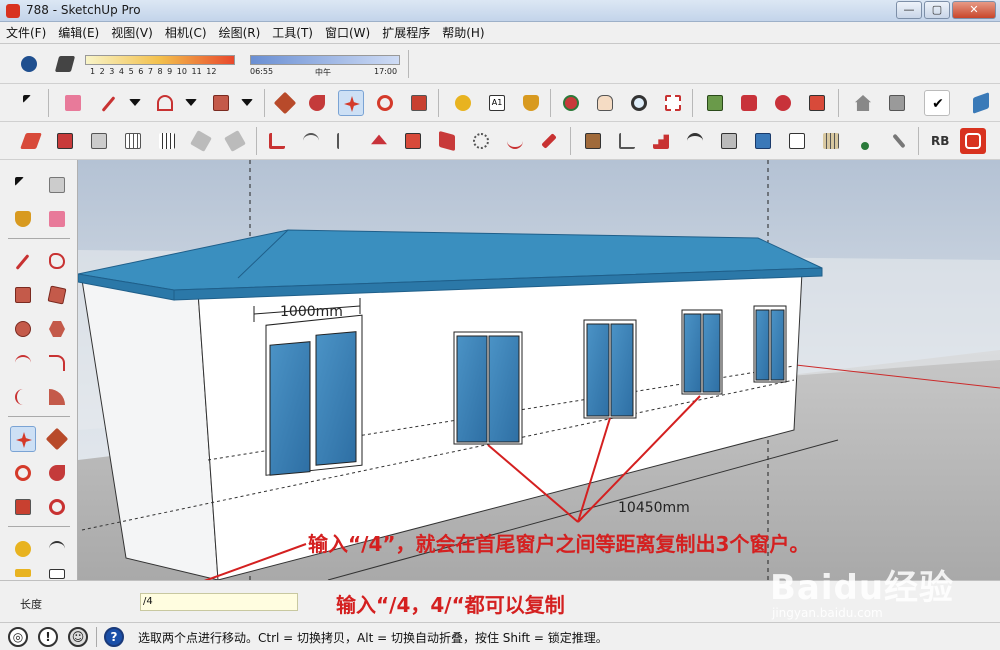 This screenshot has height=650, width=1000. What do you see at coordinates (379, 141) in the screenshot?
I see `roof-tool-button` at bounding box center [379, 141].